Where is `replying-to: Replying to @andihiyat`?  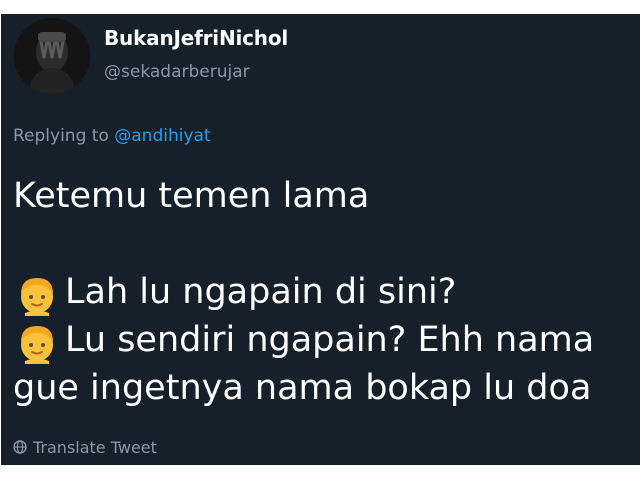 replying-to: Replying to @andihiyat is located at coordinates (112, 136).